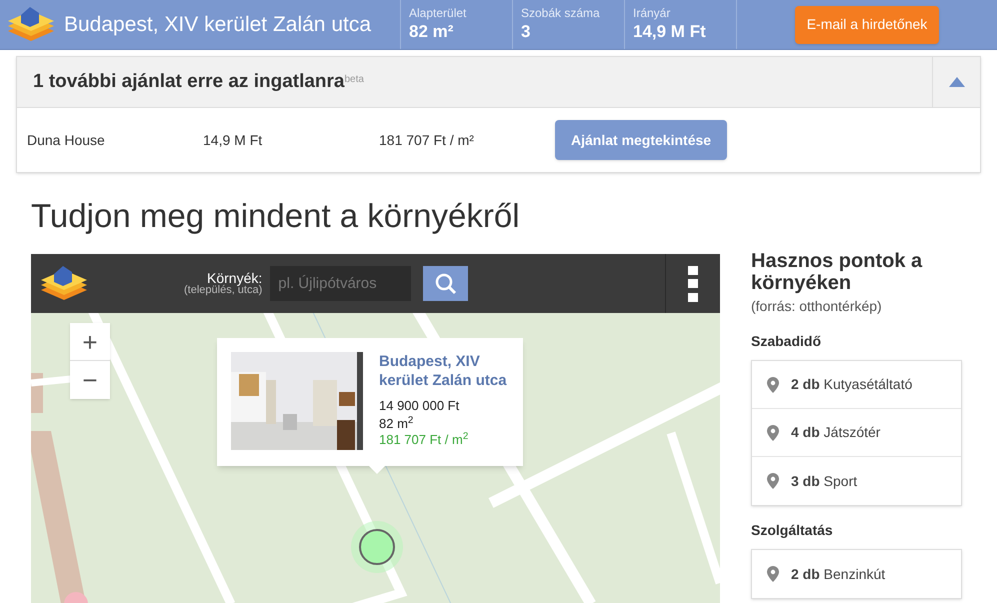 The image size is (997, 603). What do you see at coordinates (354, 79) in the screenshot?
I see `beta-label: beta` at bounding box center [354, 79].